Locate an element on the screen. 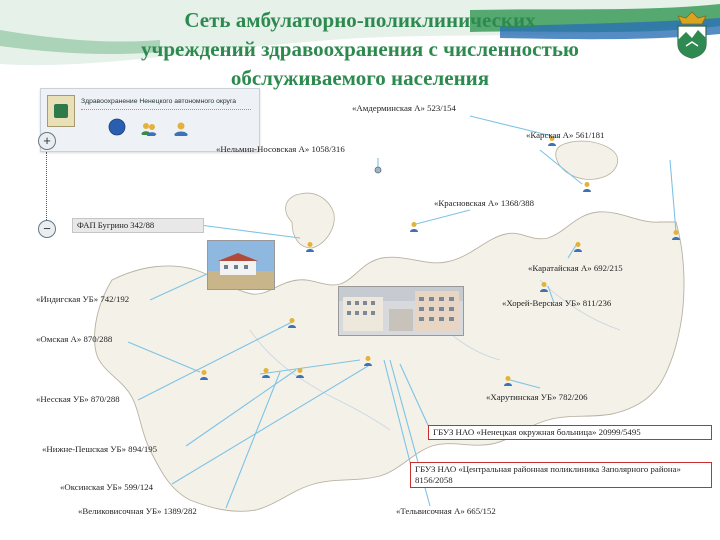 The image size is (720, 540). zoom-control: + − is located at coordinates (47, 186).